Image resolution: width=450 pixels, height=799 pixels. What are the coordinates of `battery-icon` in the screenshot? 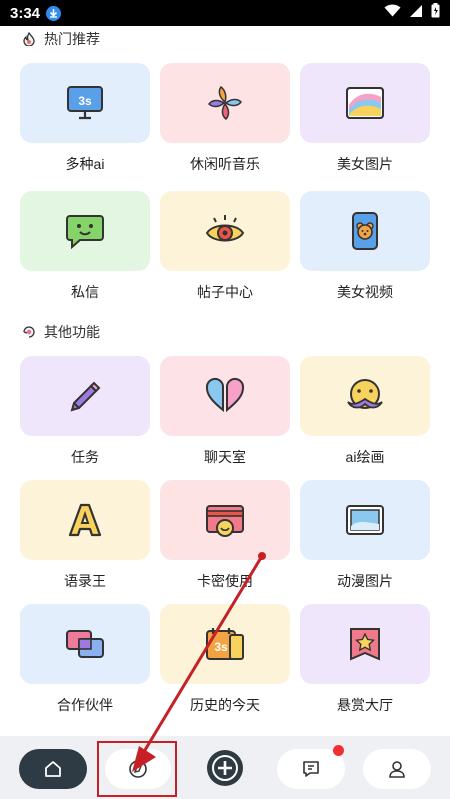 It's located at (435, 13).